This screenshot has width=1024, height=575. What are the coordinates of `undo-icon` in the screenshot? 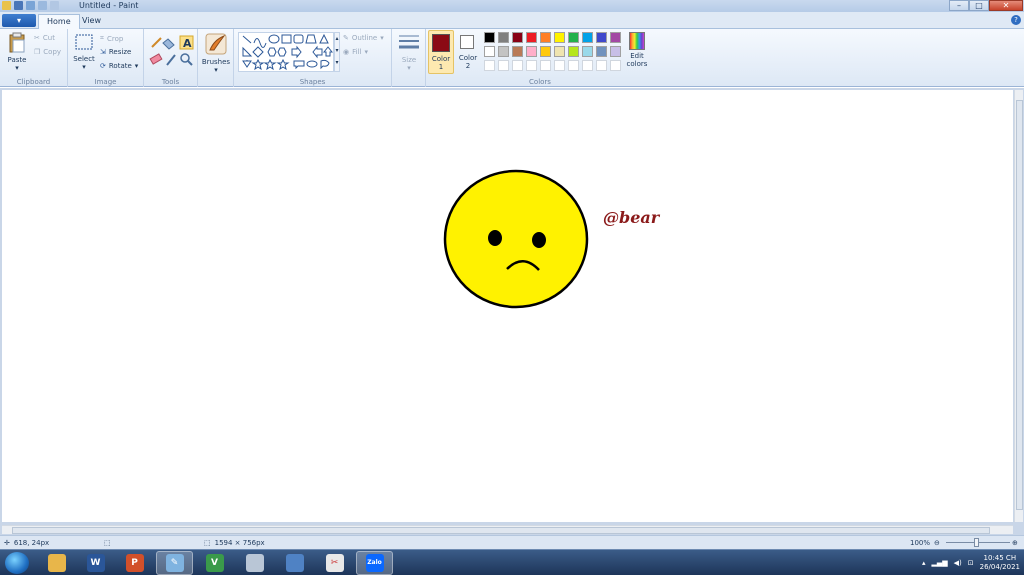 It's located at (30, 5).